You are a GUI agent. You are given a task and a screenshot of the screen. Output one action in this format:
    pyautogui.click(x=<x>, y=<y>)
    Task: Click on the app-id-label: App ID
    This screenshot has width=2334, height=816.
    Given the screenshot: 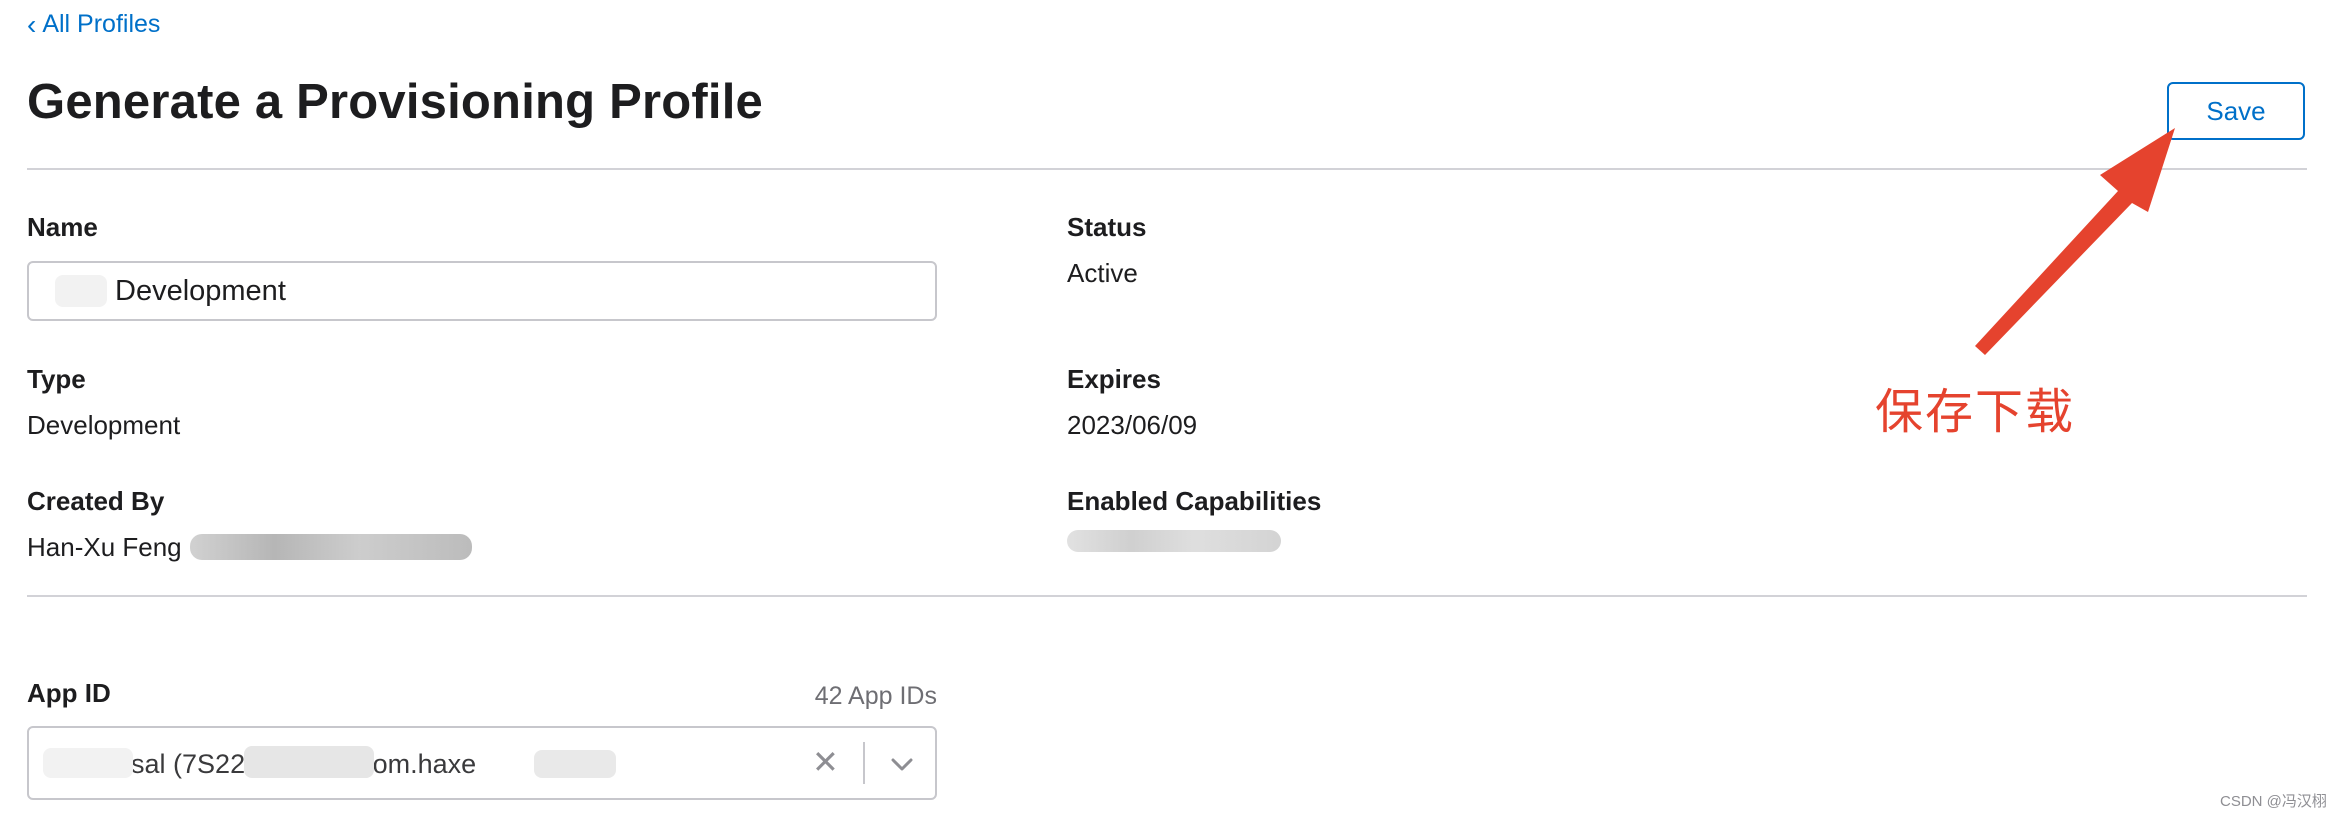 What is the action you would take?
    pyautogui.click(x=69, y=693)
    